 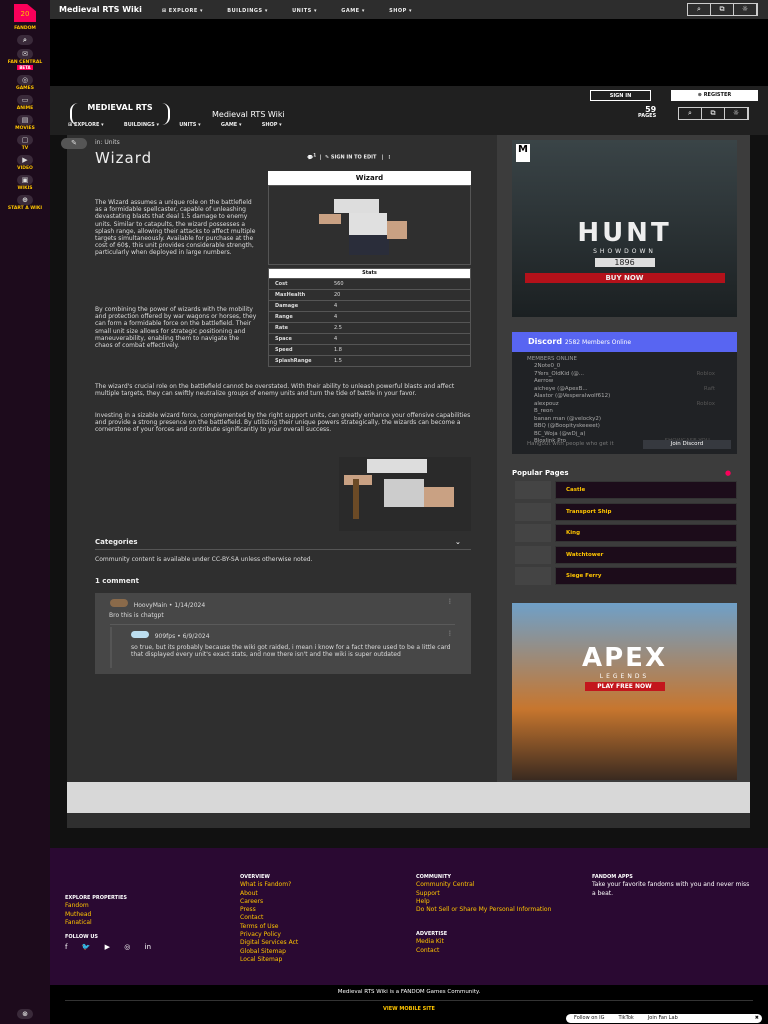 What do you see at coordinates (25, 183) in the screenshot?
I see `rail-wikis: ▣ WIKIS` at bounding box center [25, 183].